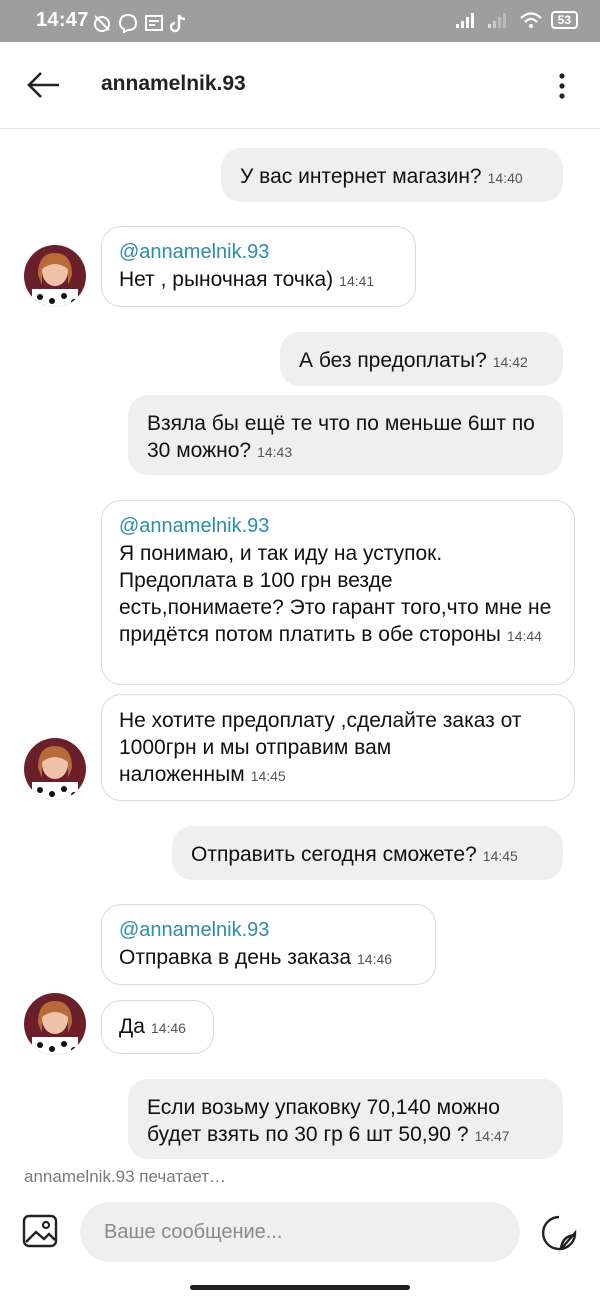  Describe the element at coordinates (524, 636) in the screenshot. I see `message-time: 14:44` at that location.